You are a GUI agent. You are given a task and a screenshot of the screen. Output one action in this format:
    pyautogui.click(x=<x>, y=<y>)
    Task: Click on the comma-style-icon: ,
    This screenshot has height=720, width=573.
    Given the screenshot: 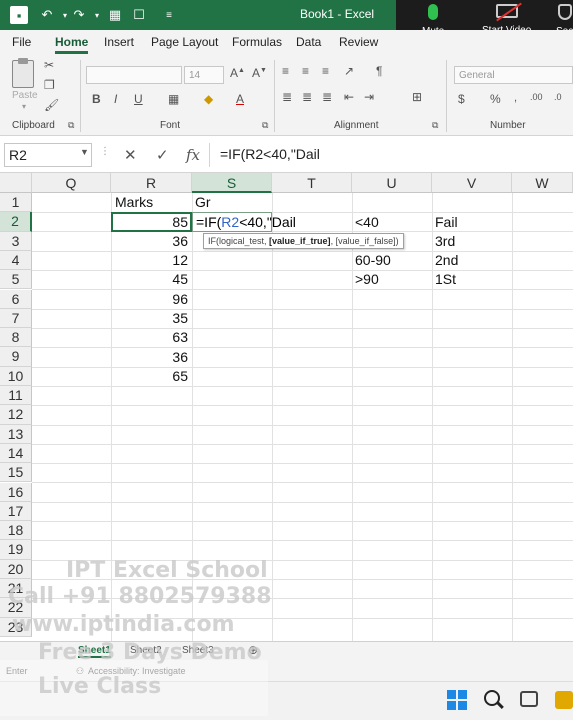 What is the action you would take?
    pyautogui.click(x=515, y=98)
    